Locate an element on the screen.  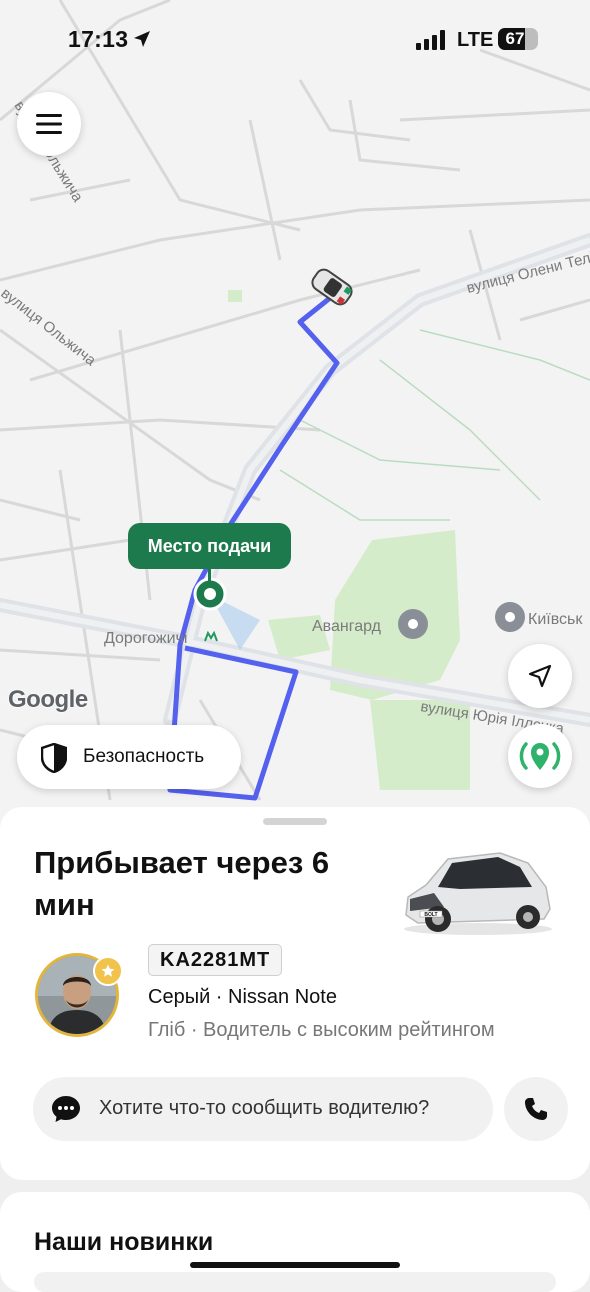
kyivsk-pin-icon is located at coordinates (510, 617).